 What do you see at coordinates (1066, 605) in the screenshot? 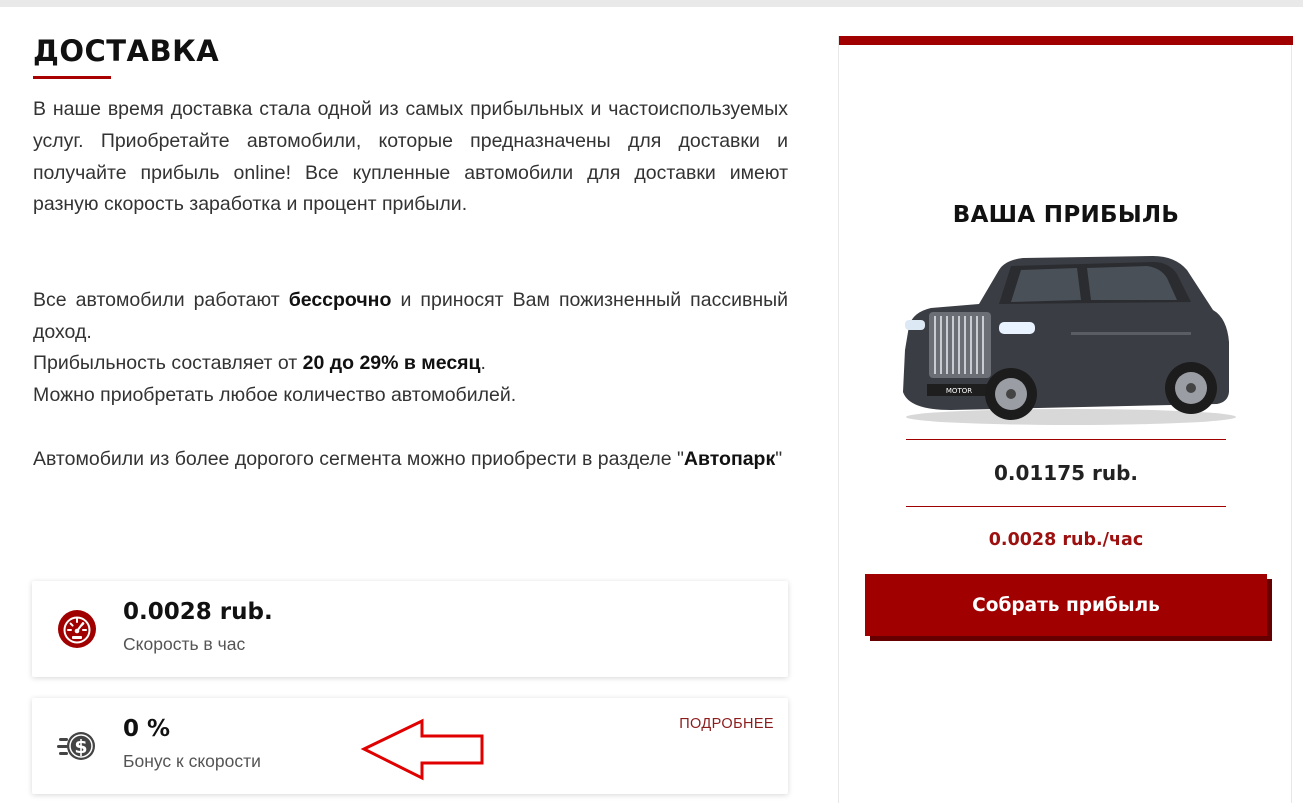
I see `collect-profit-button: Собрать прибыль` at bounding box center [1066, 605].